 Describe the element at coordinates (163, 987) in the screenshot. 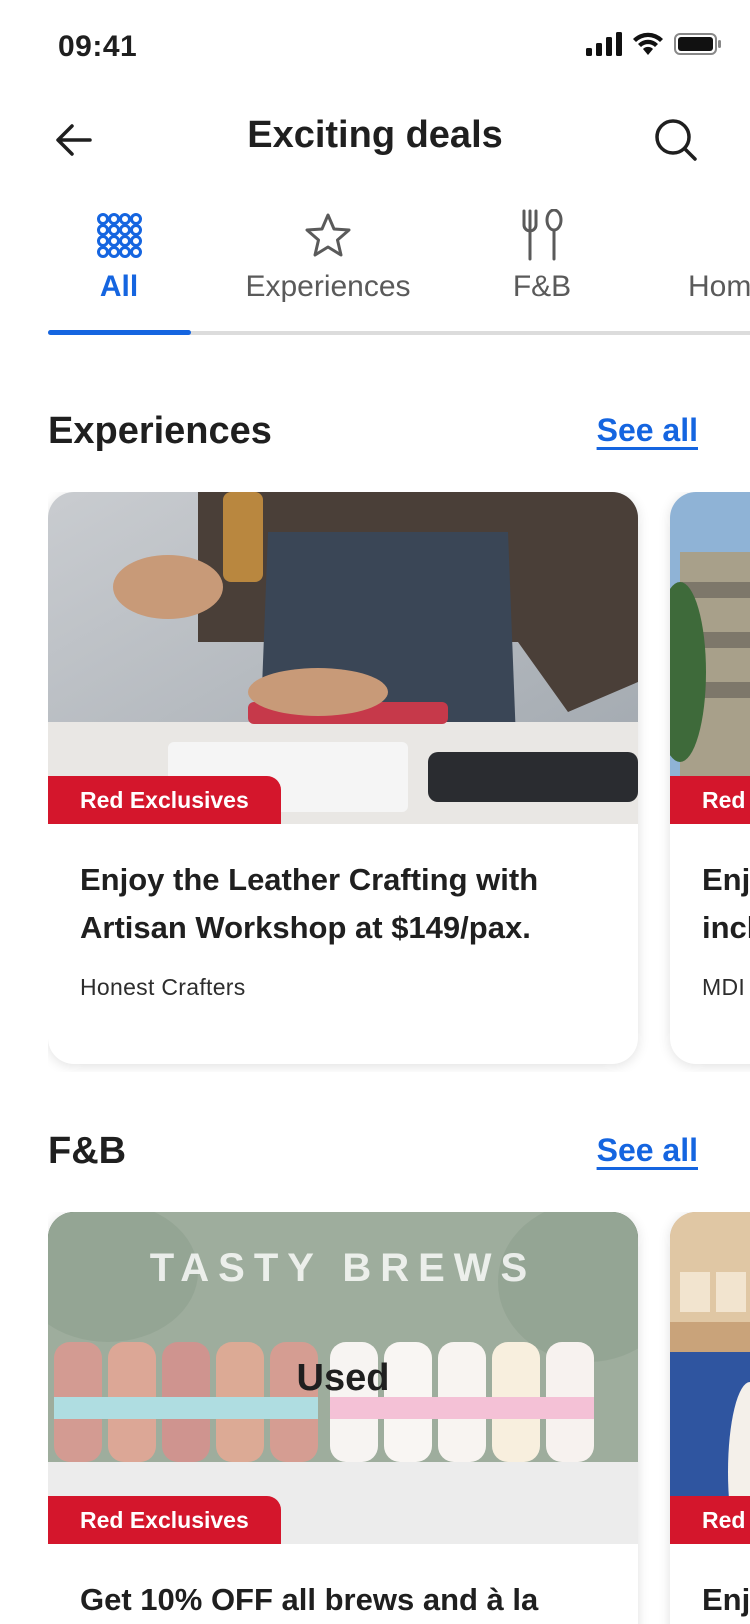

I see `deal-merchant: Honest Crafters` at that location.